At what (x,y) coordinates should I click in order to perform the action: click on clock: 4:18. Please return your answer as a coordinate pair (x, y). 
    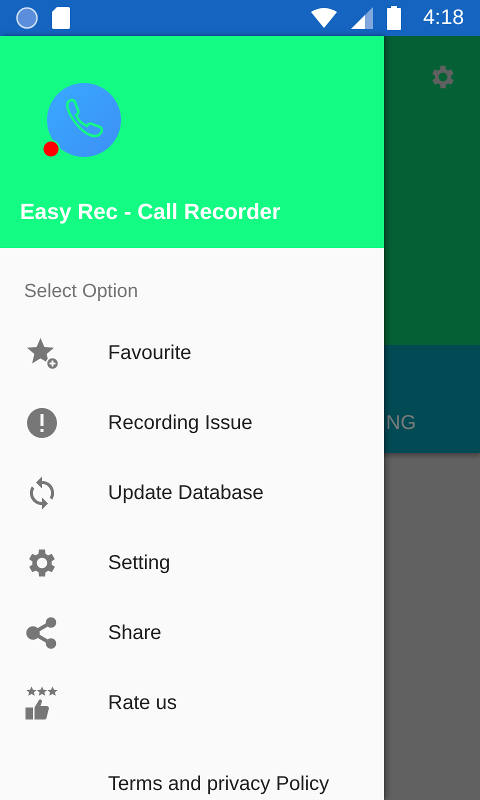
    Looking at the image, I should click on (443, 18).